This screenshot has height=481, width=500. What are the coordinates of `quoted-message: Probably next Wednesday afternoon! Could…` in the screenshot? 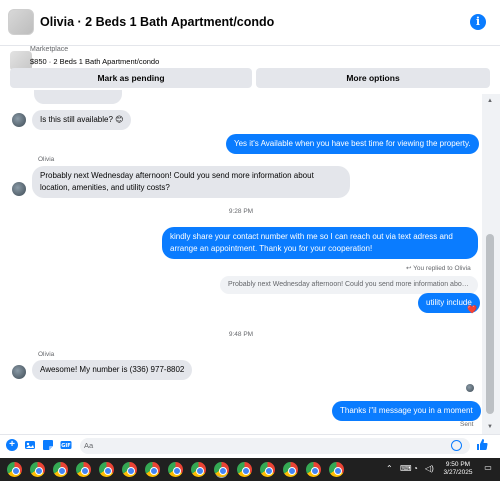 It's located at (349, 285).